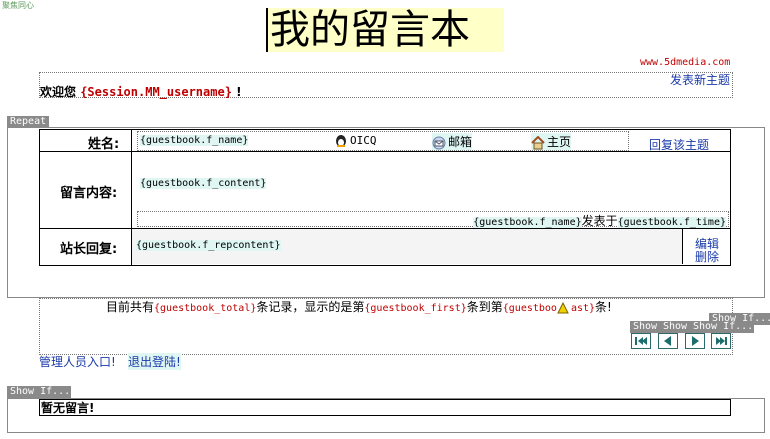 Image resolution: width=770 pixels, height=439 pixels. What do you see at coordinates (104, 144) in the screenshot?
I see `name-label: 姓名:` at bounding box center [104, 144].